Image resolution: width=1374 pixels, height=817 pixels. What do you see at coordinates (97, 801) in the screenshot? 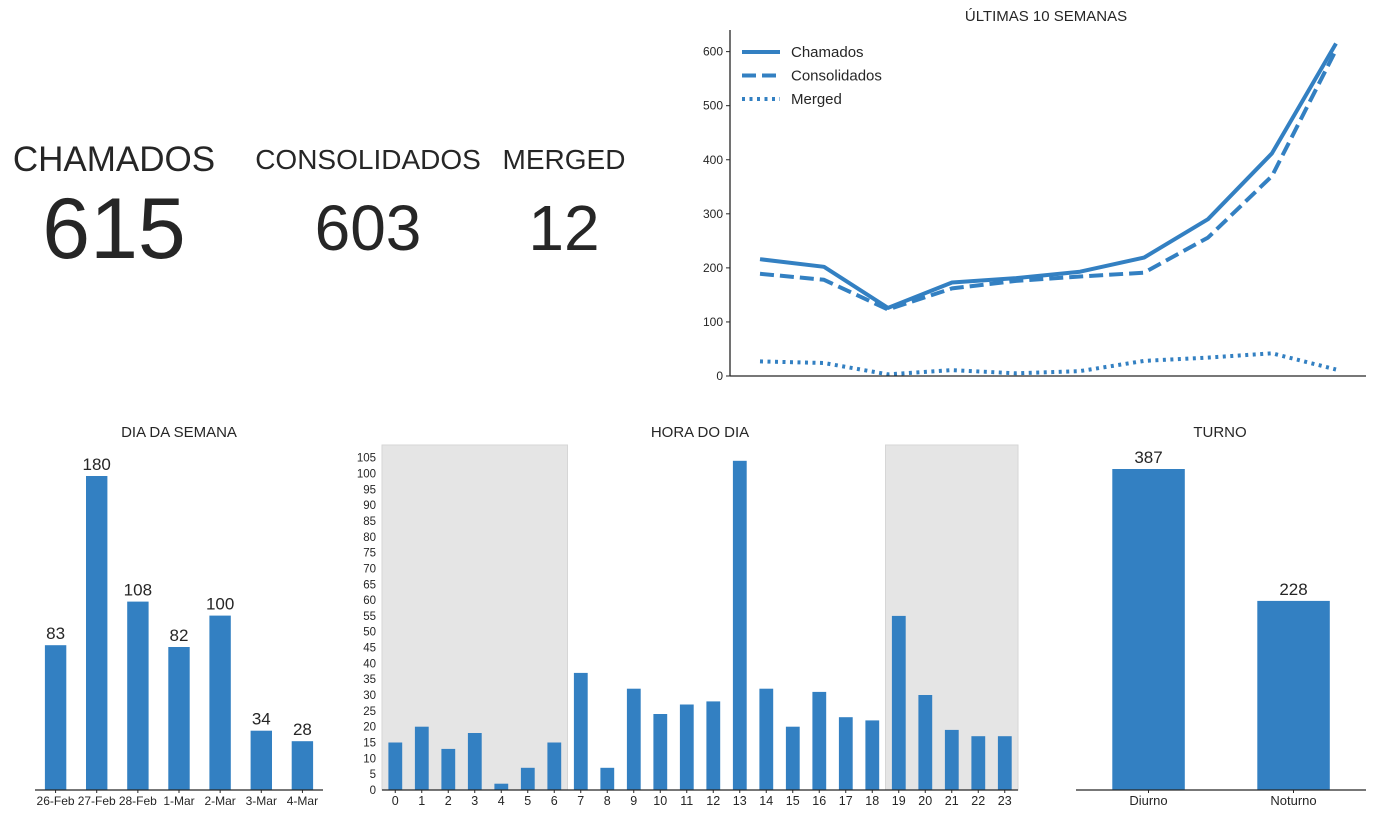
I see `weekday-x-tick-label: 27-Feb` at bounding box center [97, 801].